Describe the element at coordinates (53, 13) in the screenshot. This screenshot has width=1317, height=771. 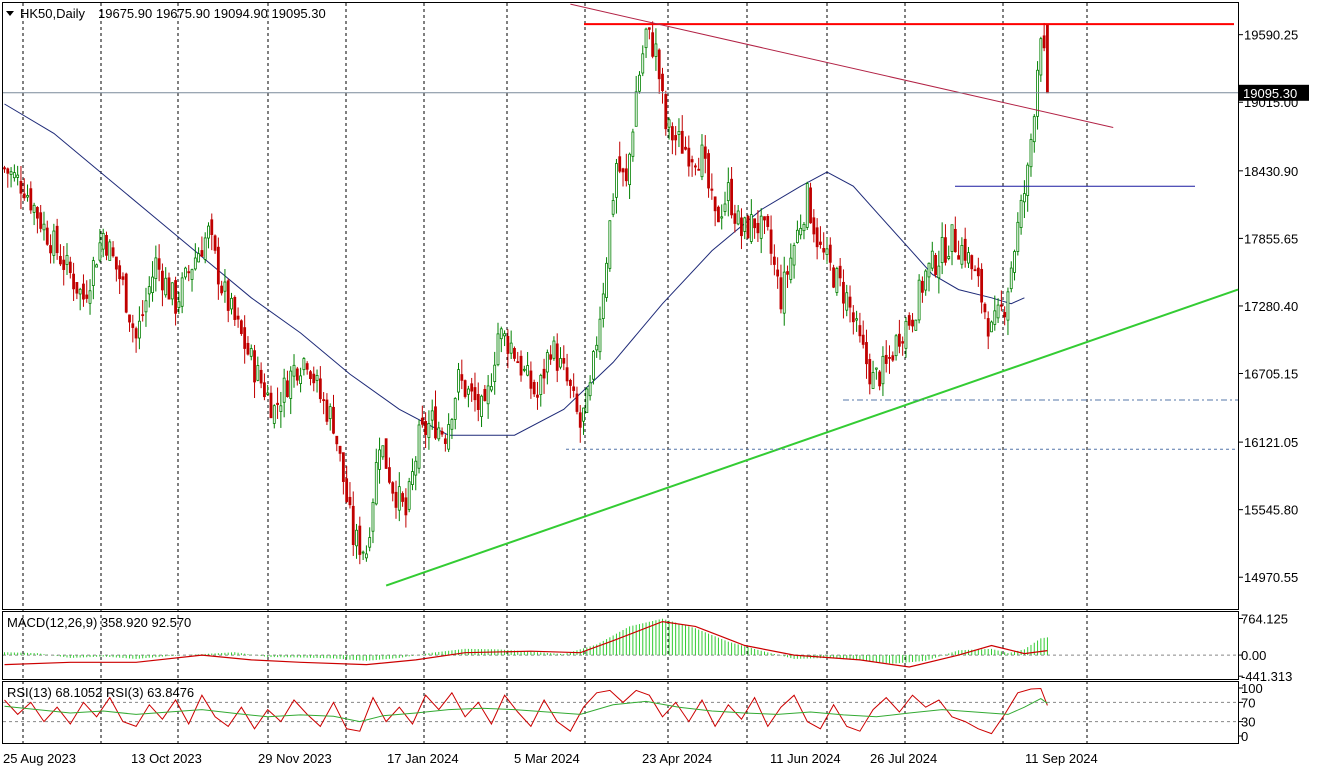
I see `header-symbol: HK50,Daily` at that location.